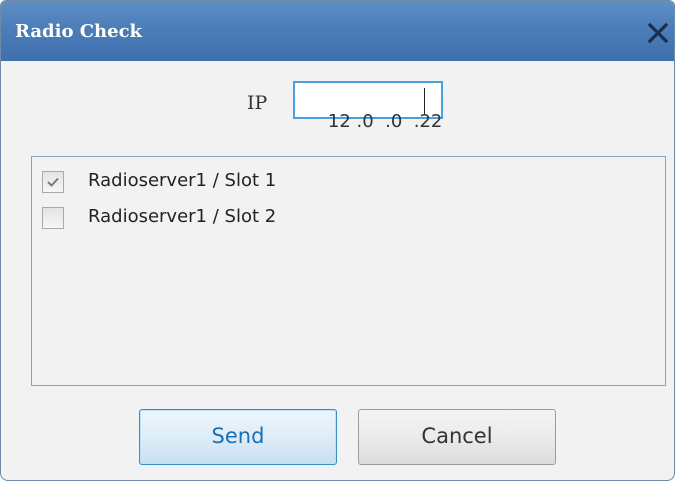  I want to click on slot-2-label: Radioserver1 / Slot 2, so click(182, 216).